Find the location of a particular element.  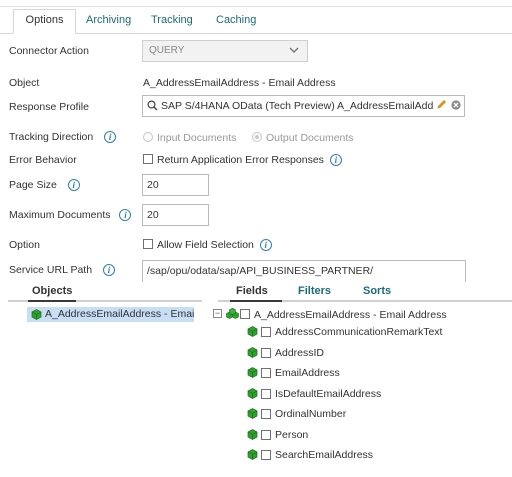

tab-sorts: Sorts is located at coordinates (377, 291).